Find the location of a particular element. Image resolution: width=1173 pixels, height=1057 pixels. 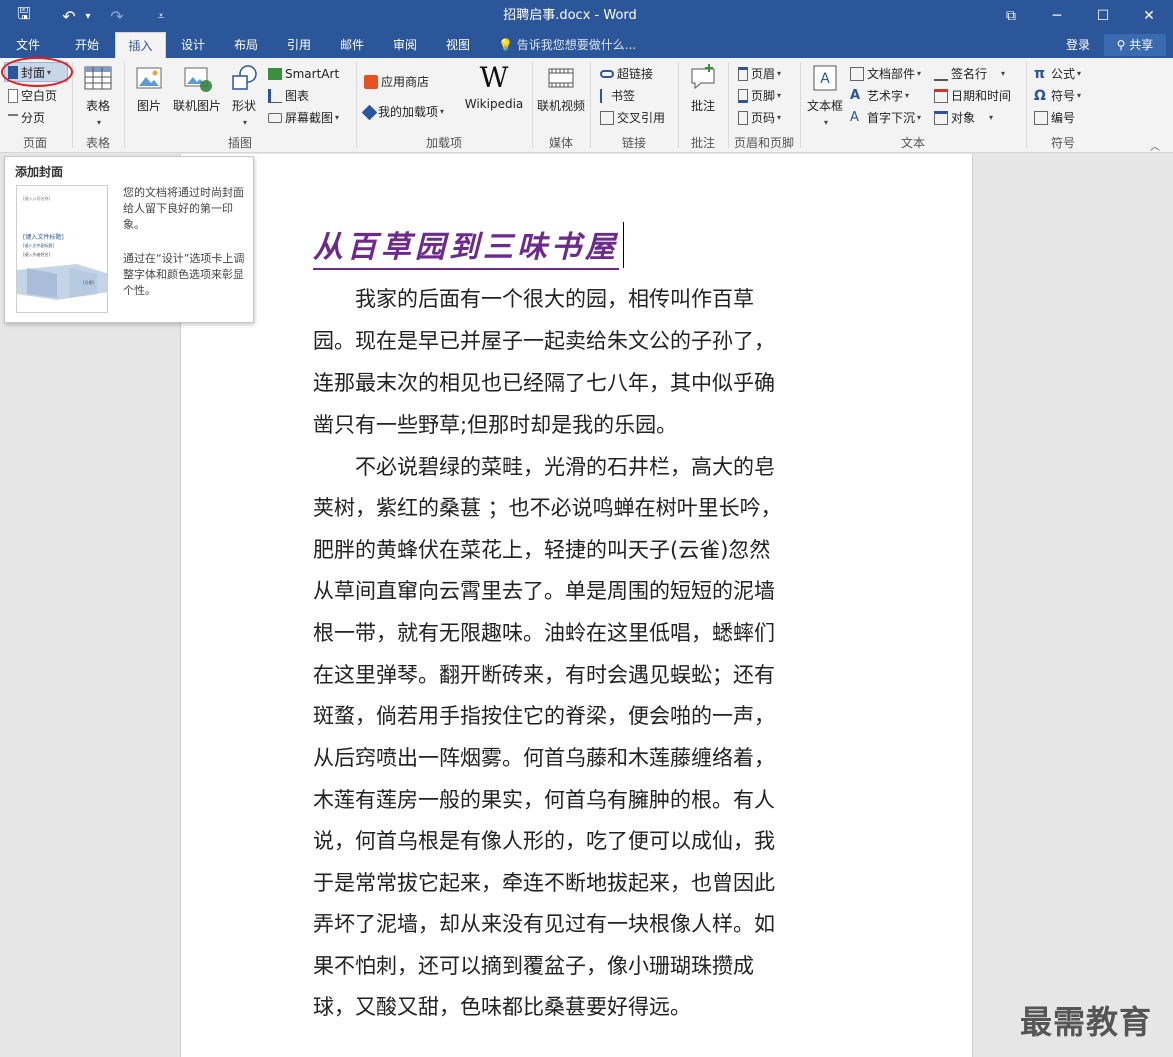

title-bar: 🖫 ↶ ▾ ↷ ⩡ 招聘启事.docx - Word ⧉ ─ ☐ ✕ is located at coordinates (586, 16).